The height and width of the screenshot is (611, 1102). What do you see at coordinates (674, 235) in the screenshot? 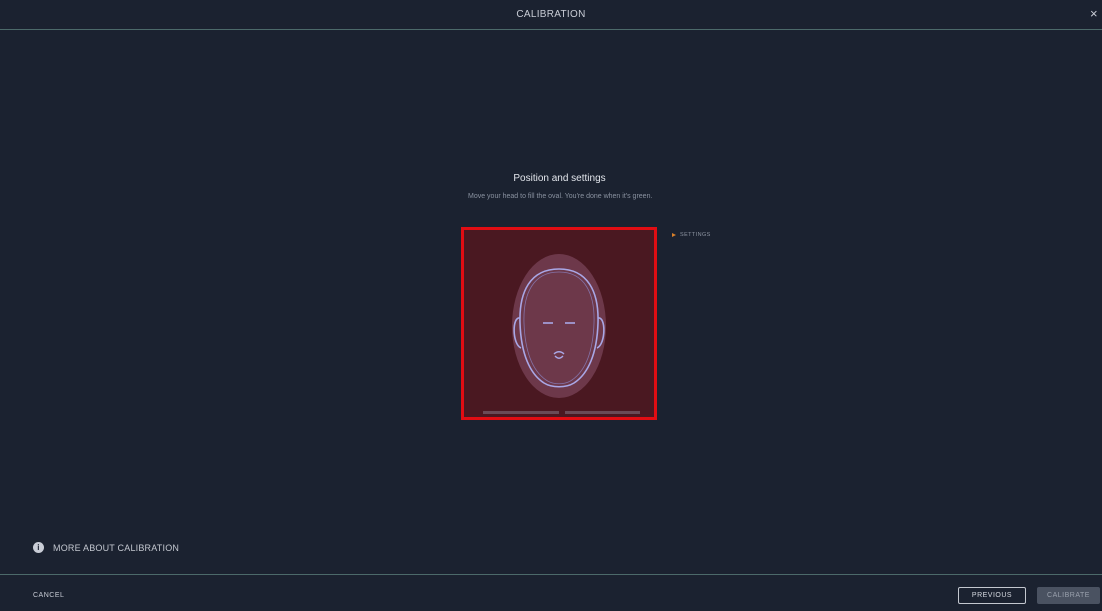
I see `caret-right-icon` at bounding box center [674, 235].